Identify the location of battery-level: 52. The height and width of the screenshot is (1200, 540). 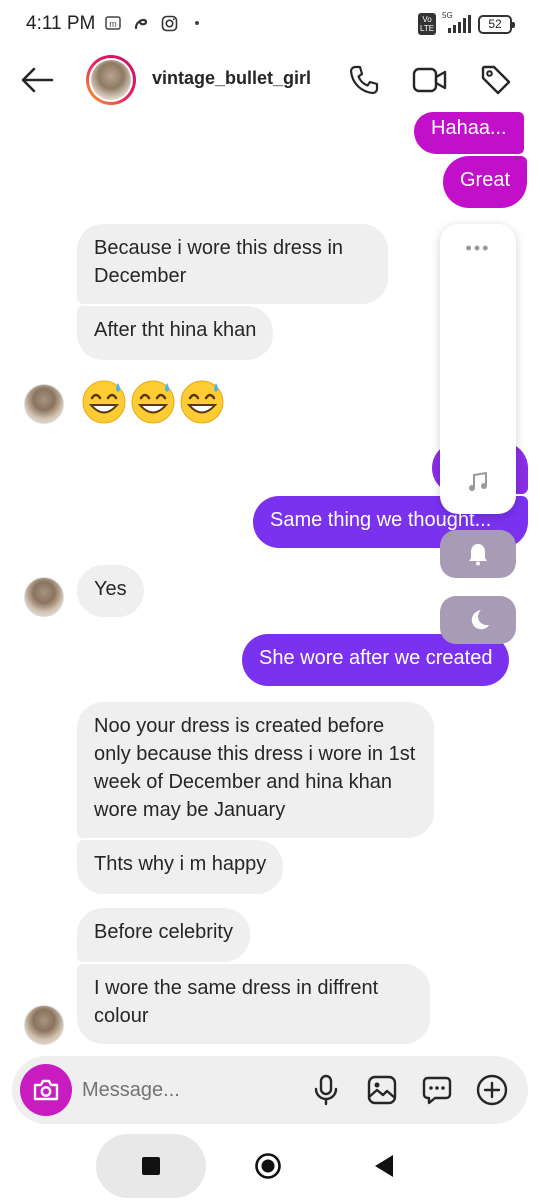
(495, 24).